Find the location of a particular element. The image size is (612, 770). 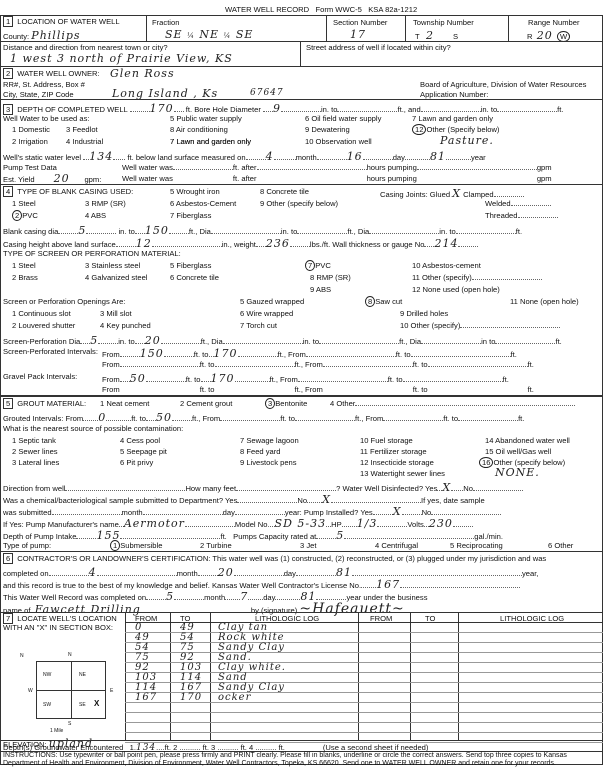

use-option: 6 Oil field water supply is located at coordinates (343, 118).